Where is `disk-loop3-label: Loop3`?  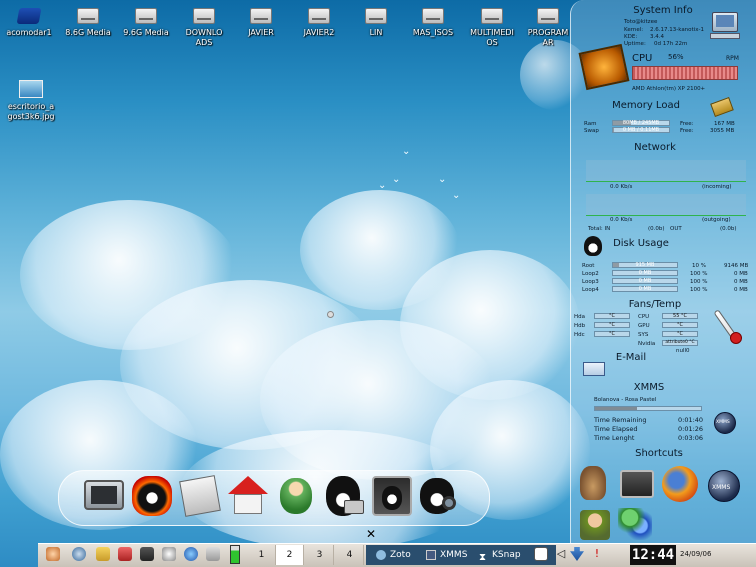 disk-loop3-label: Loop3 is located at coordinates (590, 282).